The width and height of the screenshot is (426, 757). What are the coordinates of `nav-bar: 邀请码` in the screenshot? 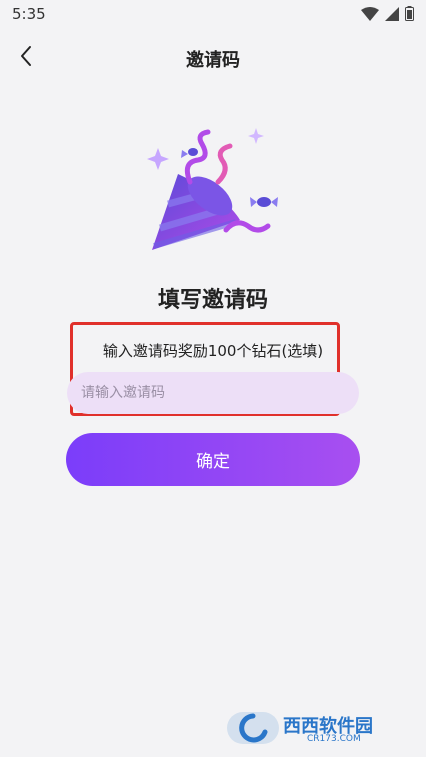 It's located at (213, 58).